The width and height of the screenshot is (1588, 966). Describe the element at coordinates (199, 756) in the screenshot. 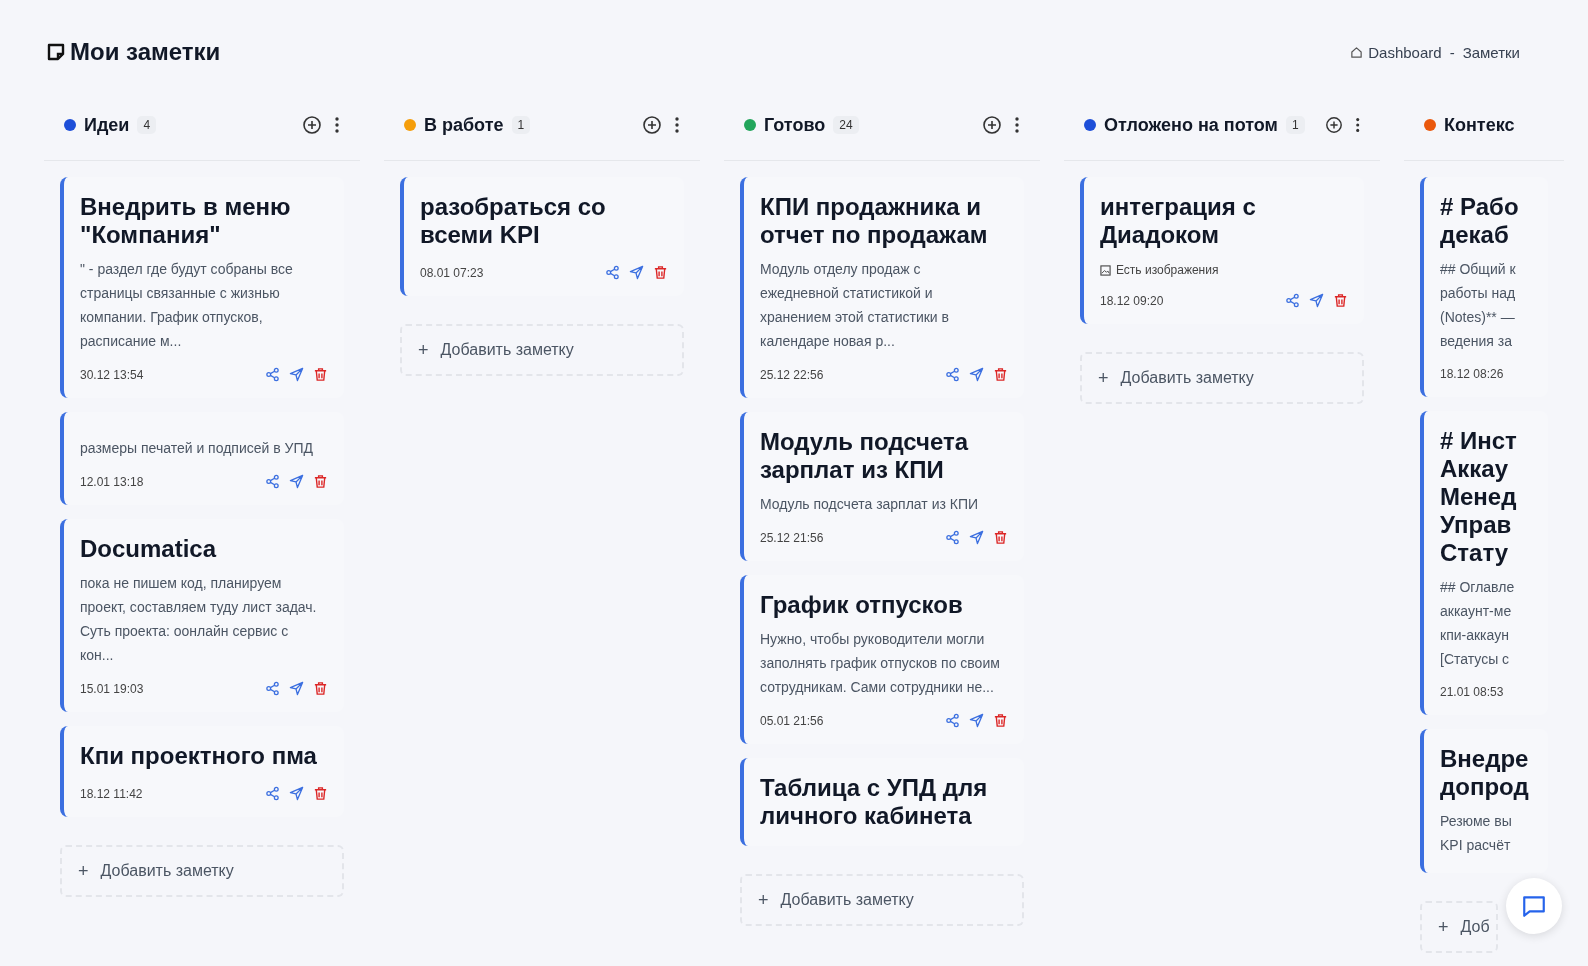

I see `note-title: Кпи проектного пма` at that location.